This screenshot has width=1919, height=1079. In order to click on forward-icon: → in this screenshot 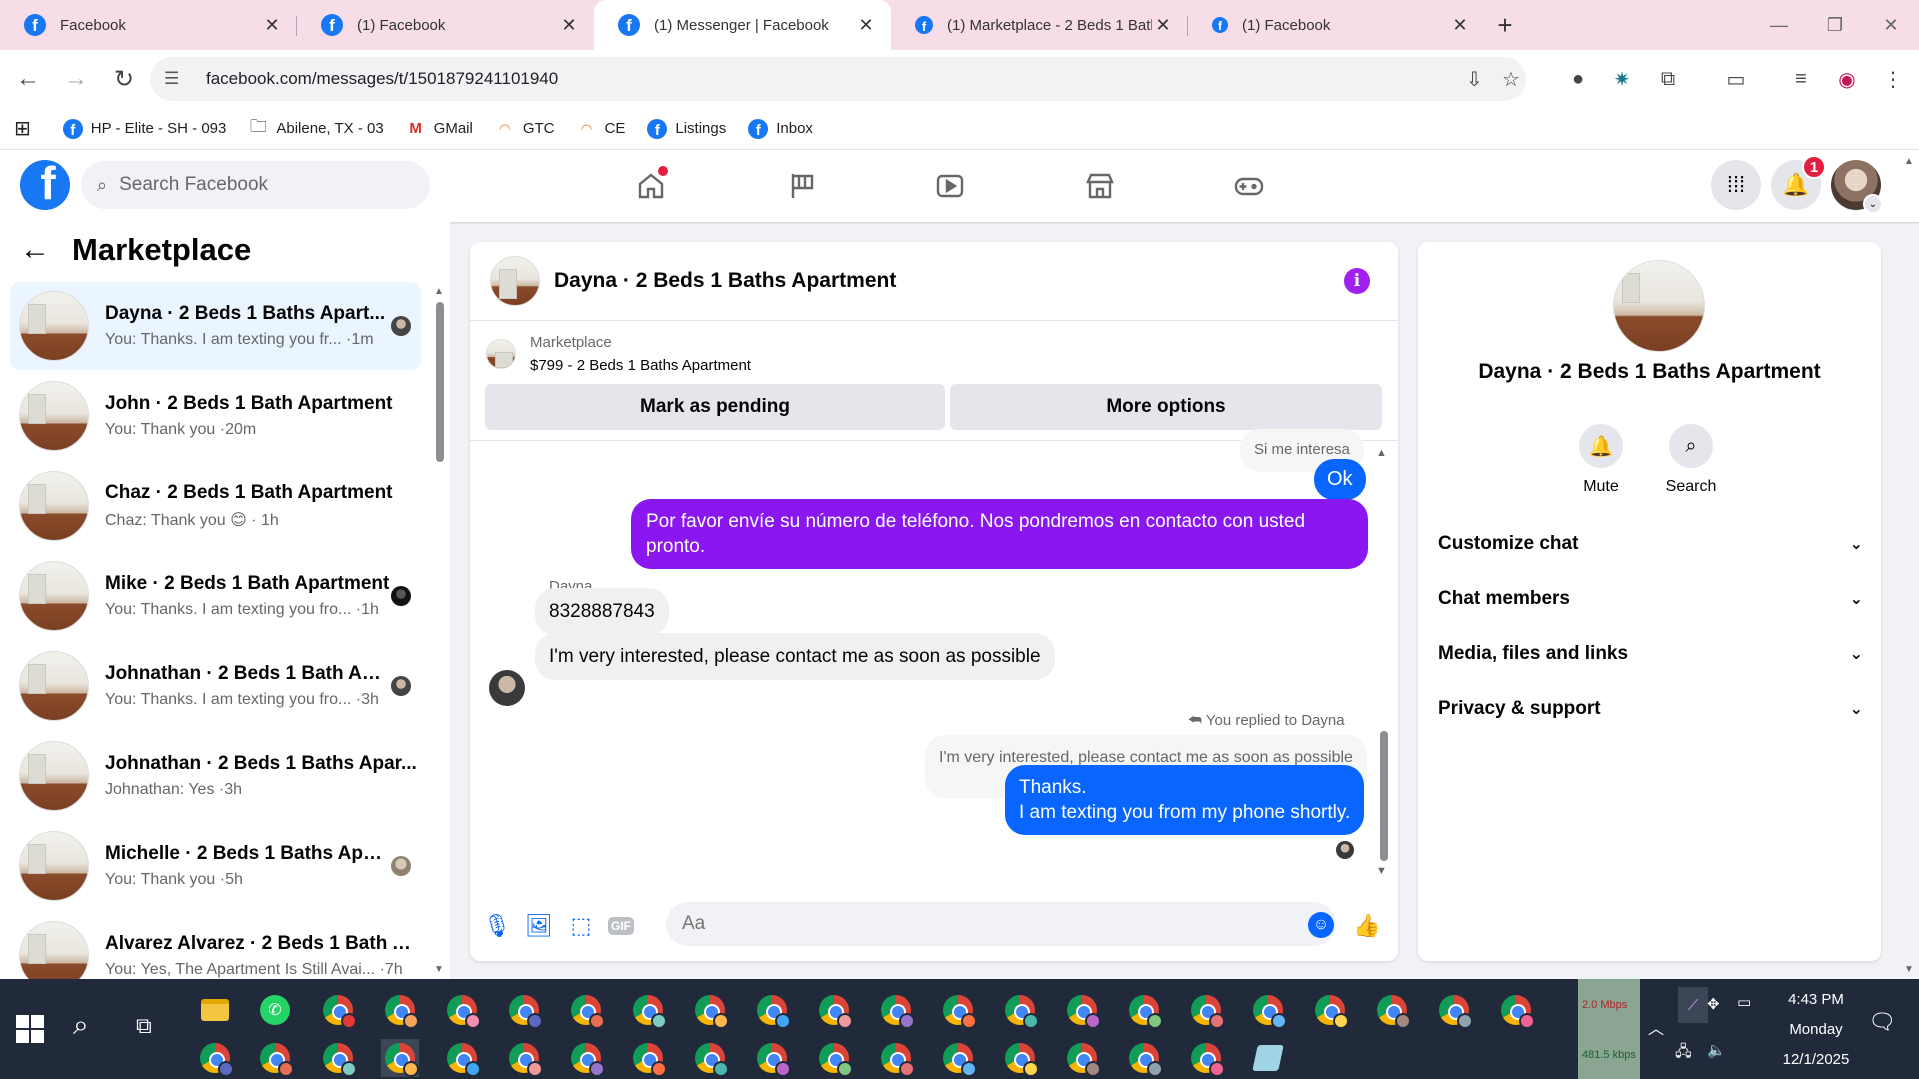, I will do `click(76, 79)`.